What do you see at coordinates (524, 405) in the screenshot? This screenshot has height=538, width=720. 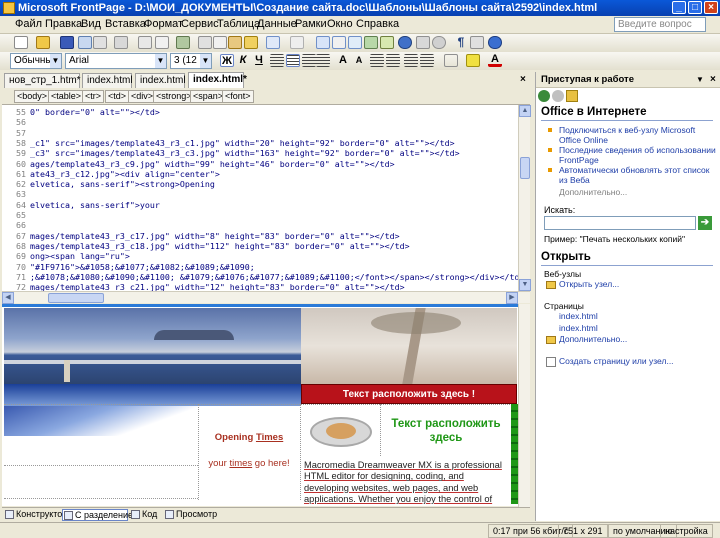 I see `design-vertical-scrollbar` at bounding box center [524, 405].